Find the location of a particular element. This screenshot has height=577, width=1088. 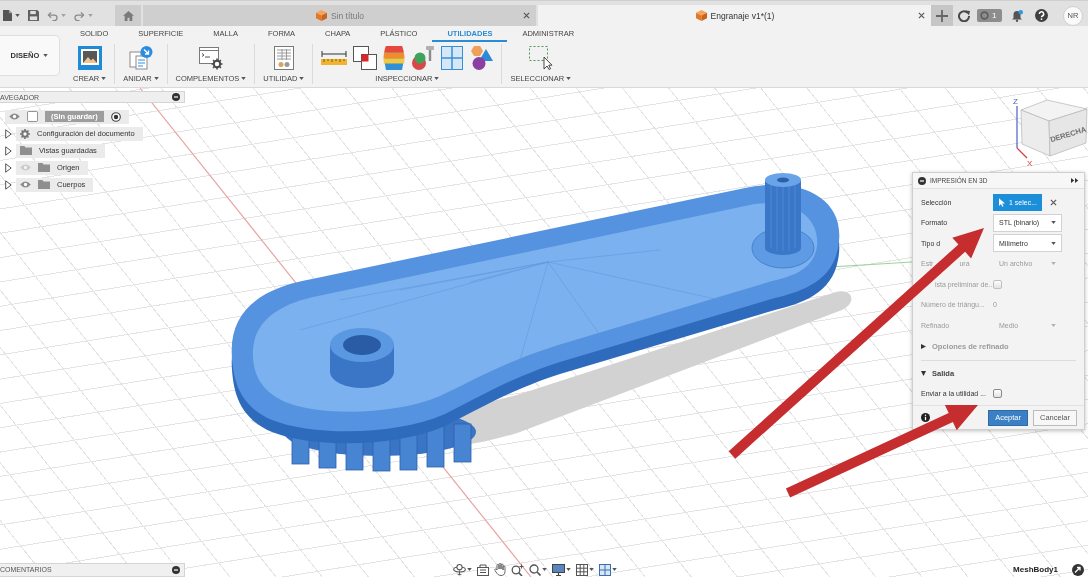

colored-shapes-icon is located at coordinates (481, 57).